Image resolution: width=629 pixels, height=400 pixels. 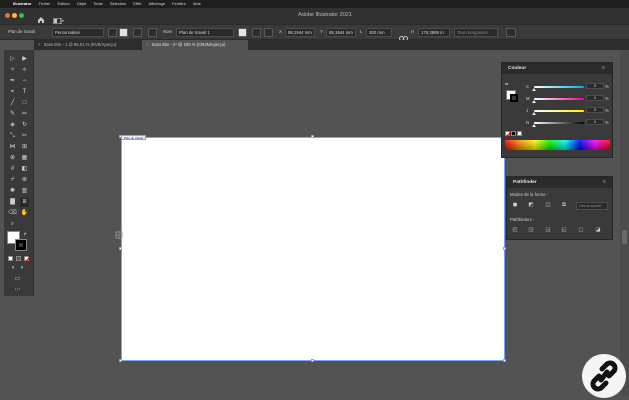 I want to click on minimize-window-button, so click(x=14, y=15).